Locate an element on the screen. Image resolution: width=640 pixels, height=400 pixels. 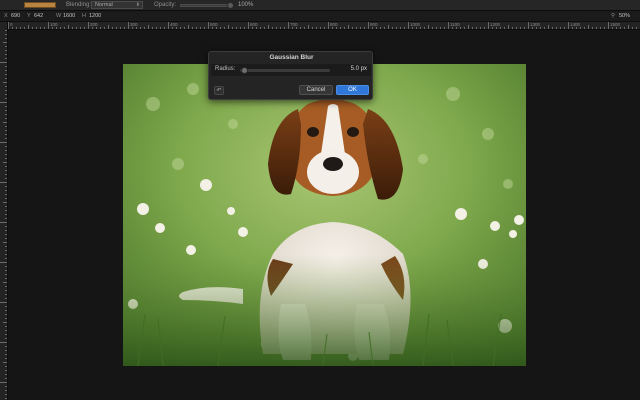
radius-slider-knob is located at coordinates (244, 70).